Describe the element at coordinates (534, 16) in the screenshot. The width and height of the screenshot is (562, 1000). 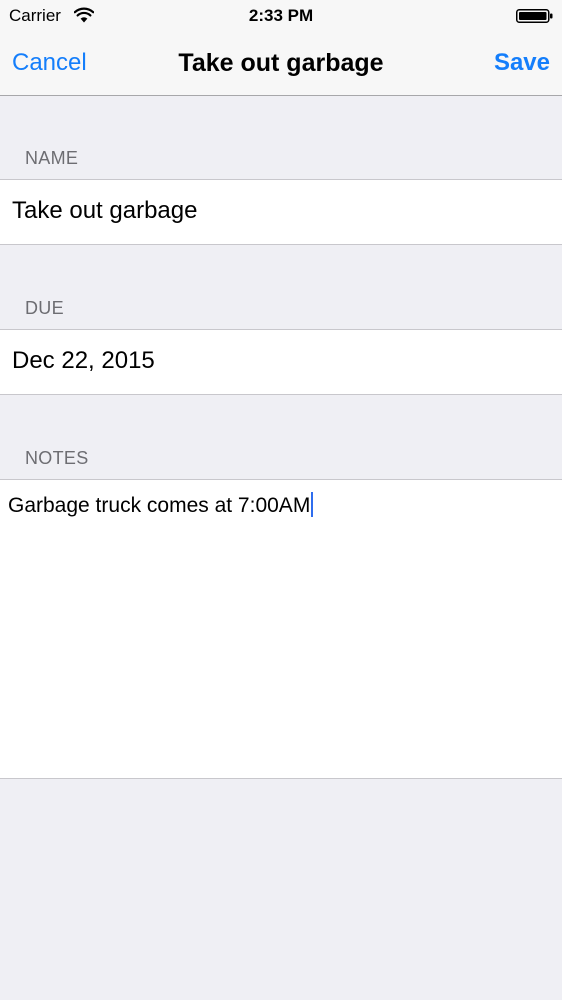
I see `battery-icon` at that location.